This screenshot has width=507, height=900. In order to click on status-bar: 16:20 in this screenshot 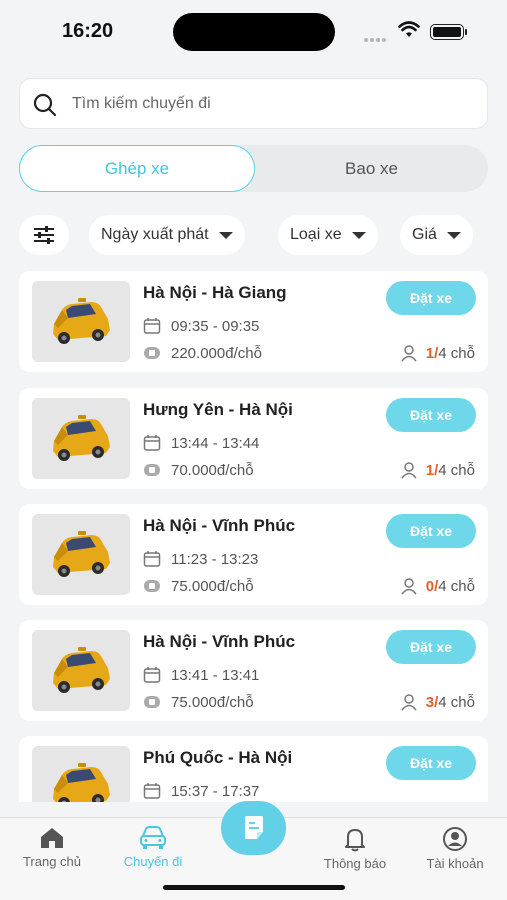, I will do `click(253, 32)`.